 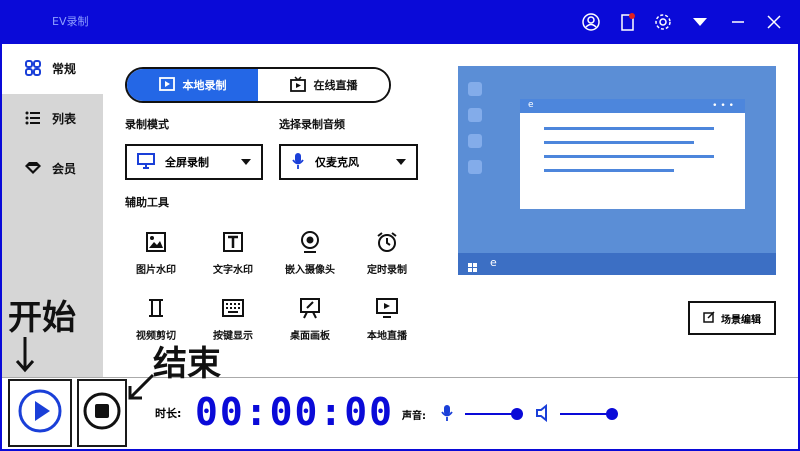 I want to click on tab-live-stream: 在线直播, so click(x=323, y=85).